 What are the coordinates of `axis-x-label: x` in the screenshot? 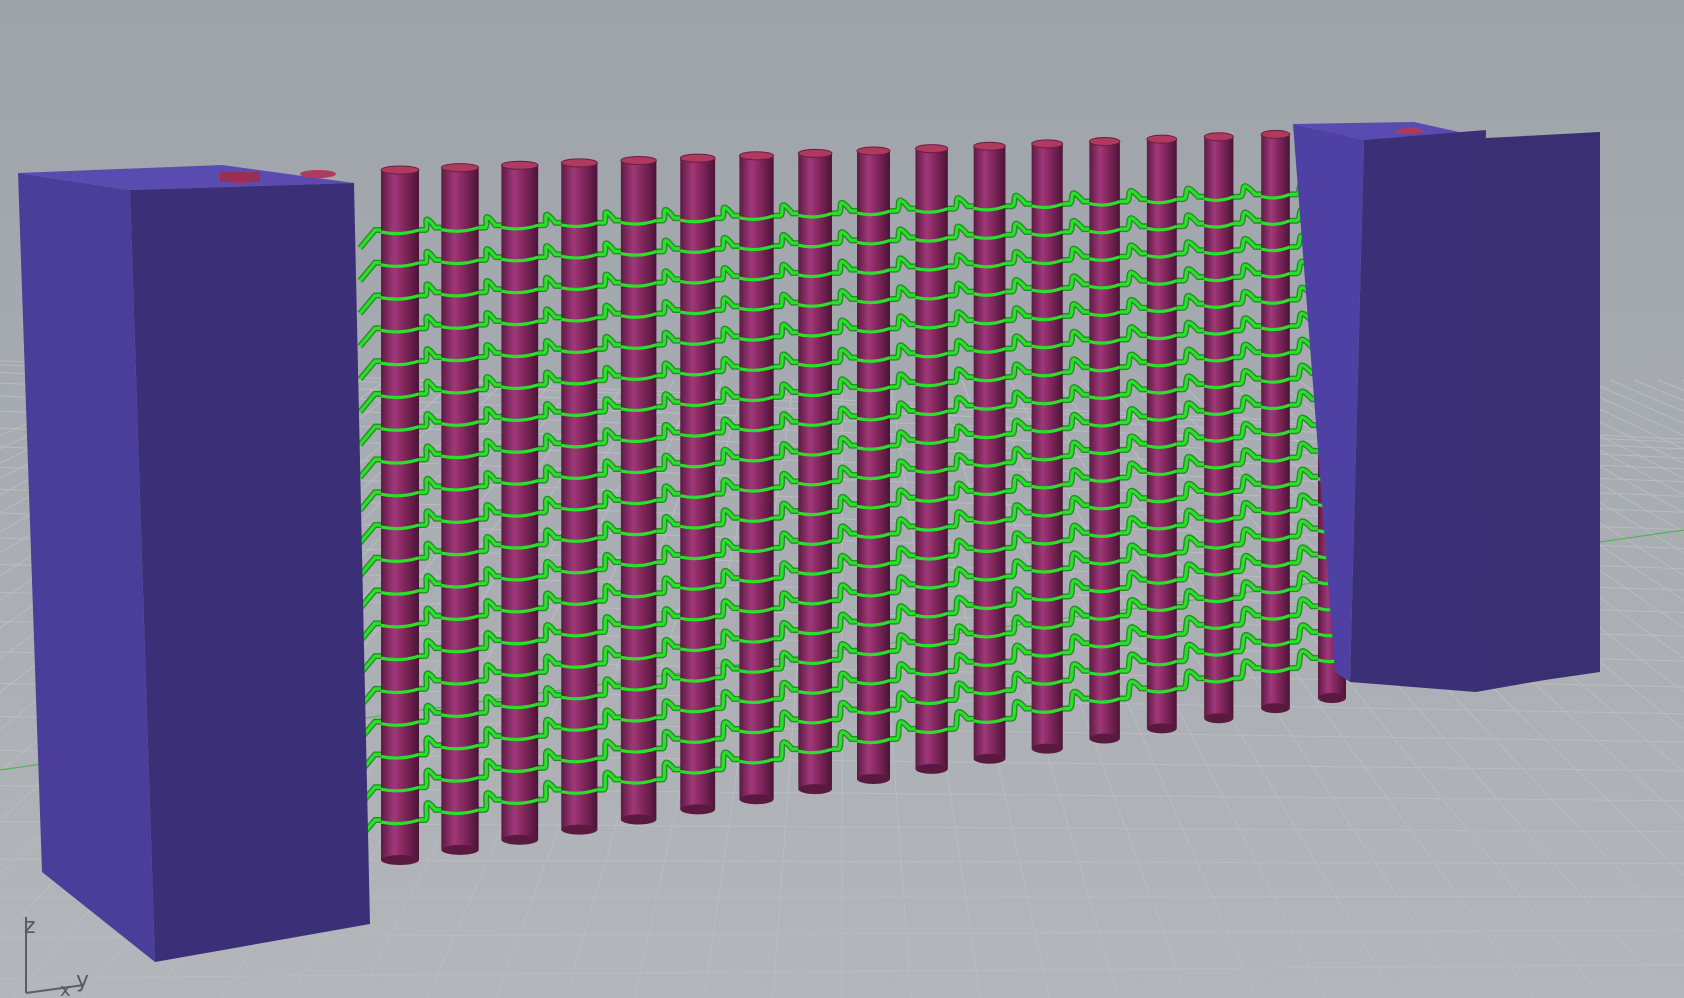 It's located at (65, 989).